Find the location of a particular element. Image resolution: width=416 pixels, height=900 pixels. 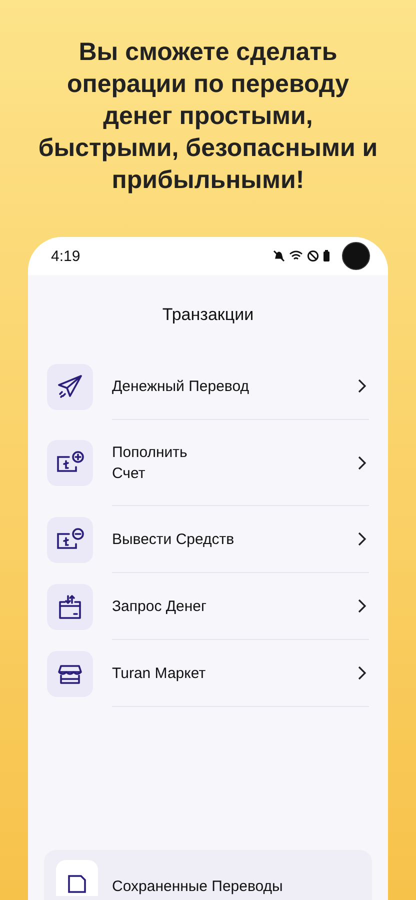

mute-icon is located at coordinates (279, 256).